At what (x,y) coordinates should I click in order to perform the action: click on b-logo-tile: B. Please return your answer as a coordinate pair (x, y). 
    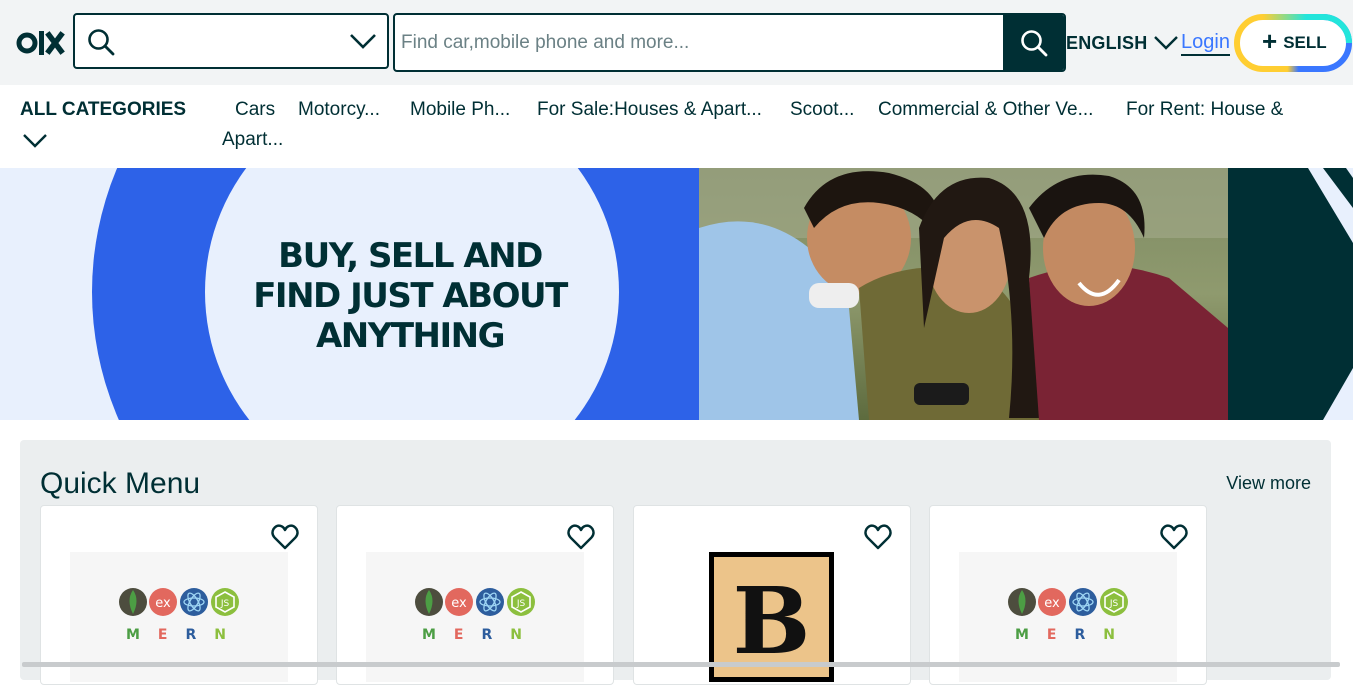
    Looking at the image, I should click on (771, 617).